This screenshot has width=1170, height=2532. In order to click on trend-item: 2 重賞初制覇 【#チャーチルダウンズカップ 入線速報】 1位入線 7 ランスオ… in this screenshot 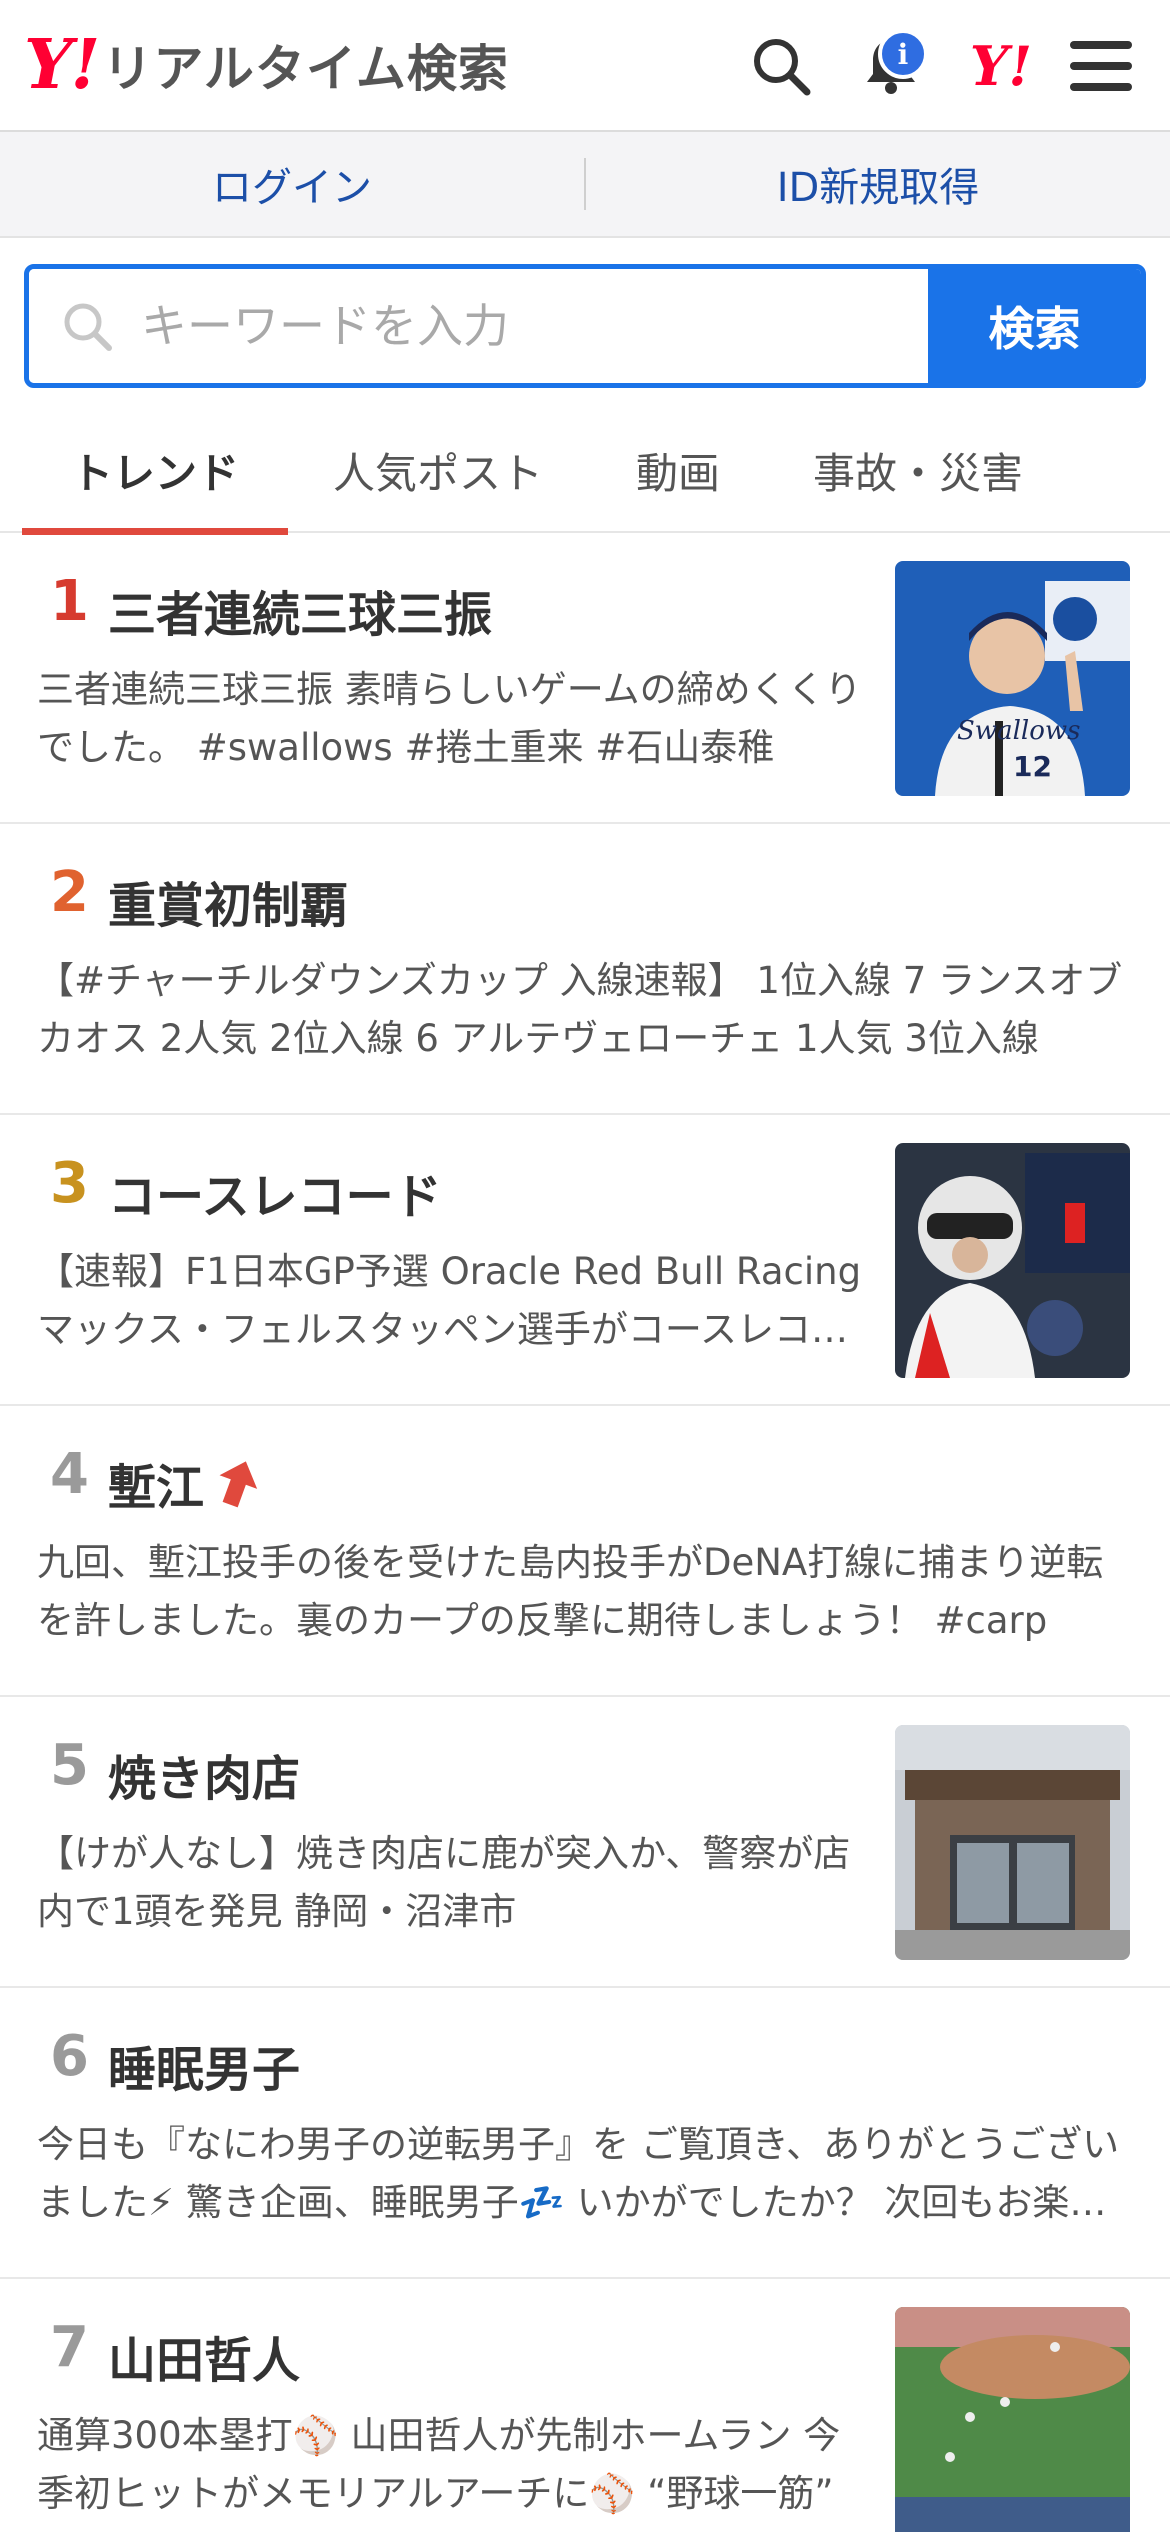, I will do `click(585, 969)`.